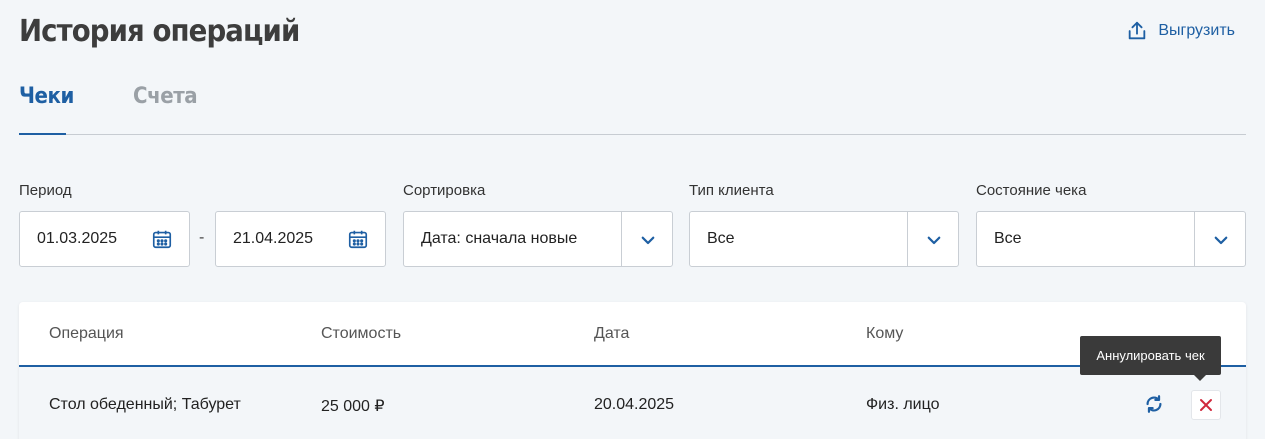 The image size is (1265, 439). What do you see at coordinates (903, 404) in the screenshot?
I see `cell-recipient: Физ. лицо` at bounding box center [903, 404].